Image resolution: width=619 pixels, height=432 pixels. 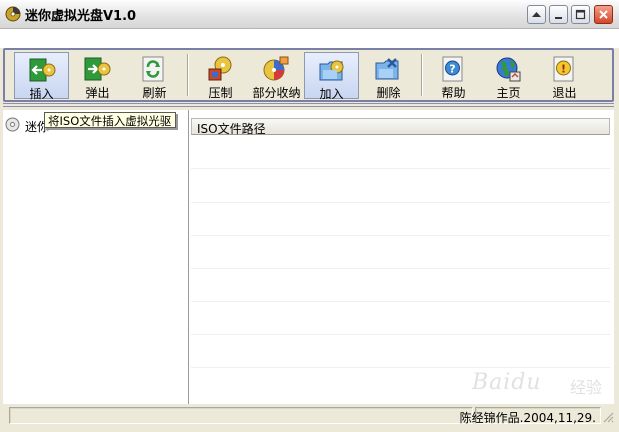 I want to click on maximize-icon, so click(x=580, y=14).